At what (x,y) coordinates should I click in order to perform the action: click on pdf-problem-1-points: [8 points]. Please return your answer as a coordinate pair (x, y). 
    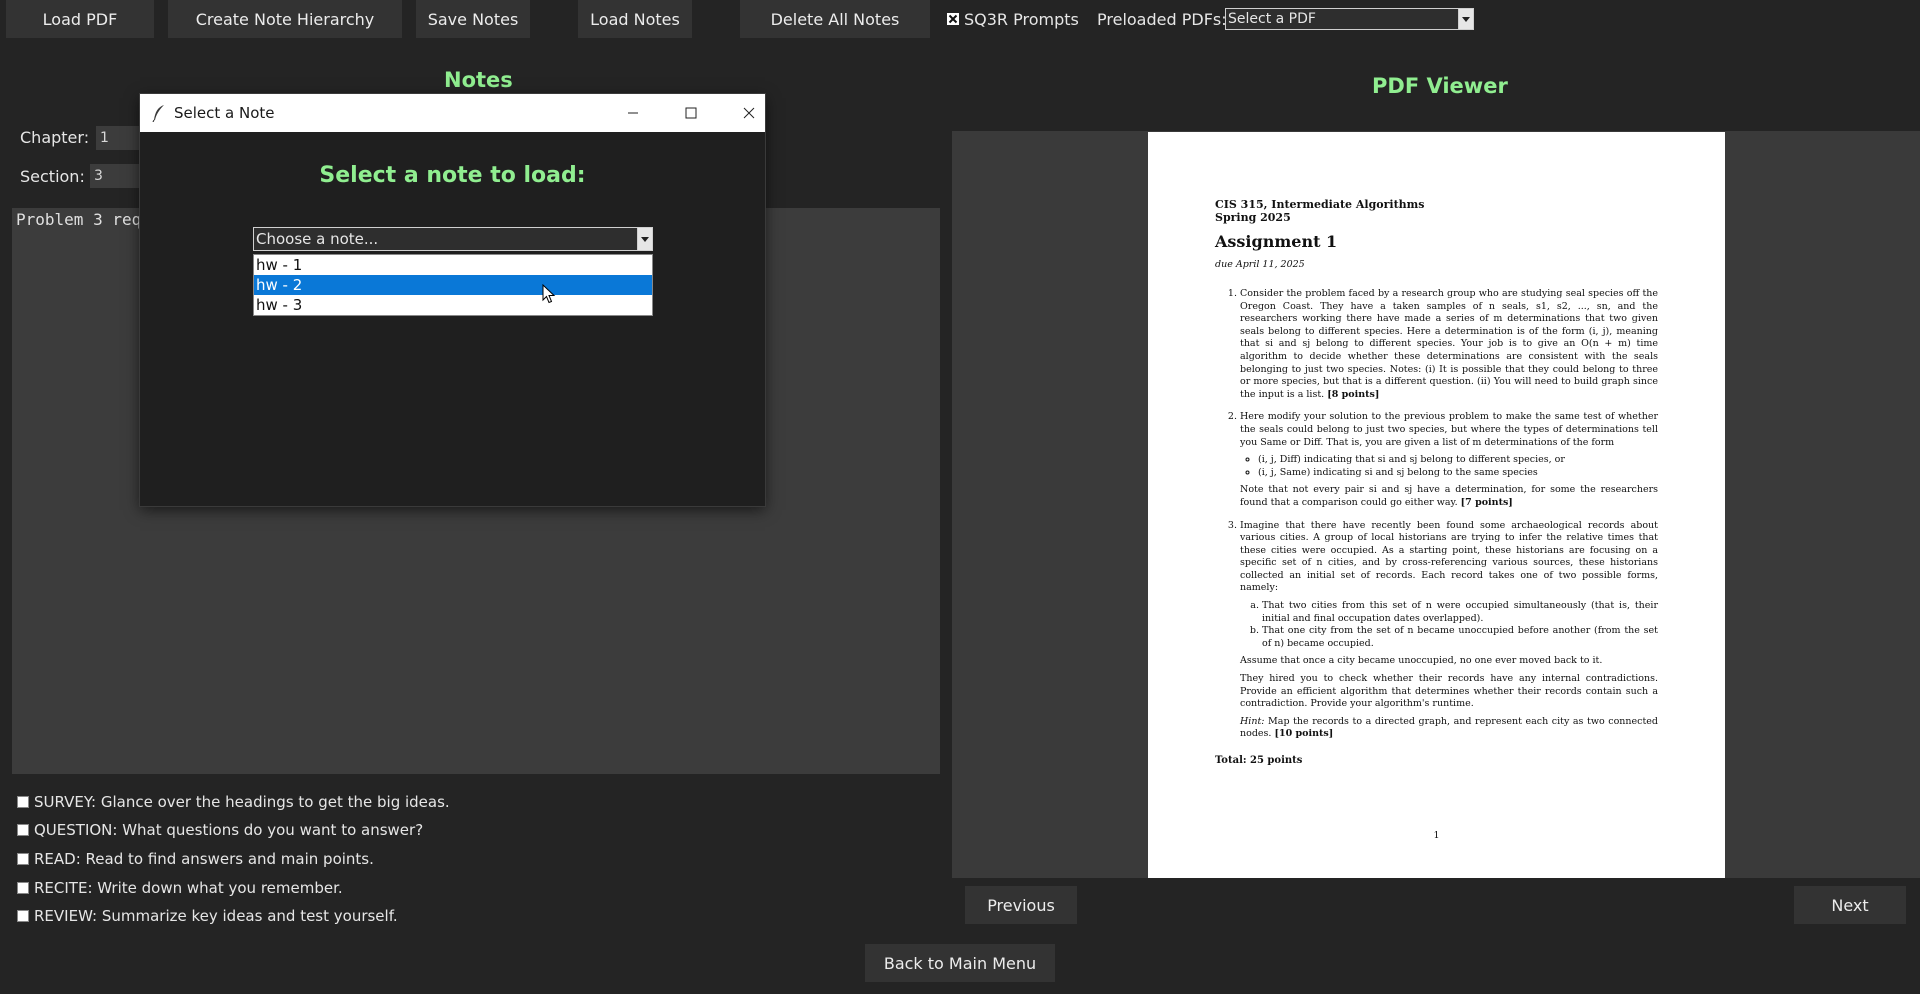
    Looking at the image, I should click on (1353, 394).